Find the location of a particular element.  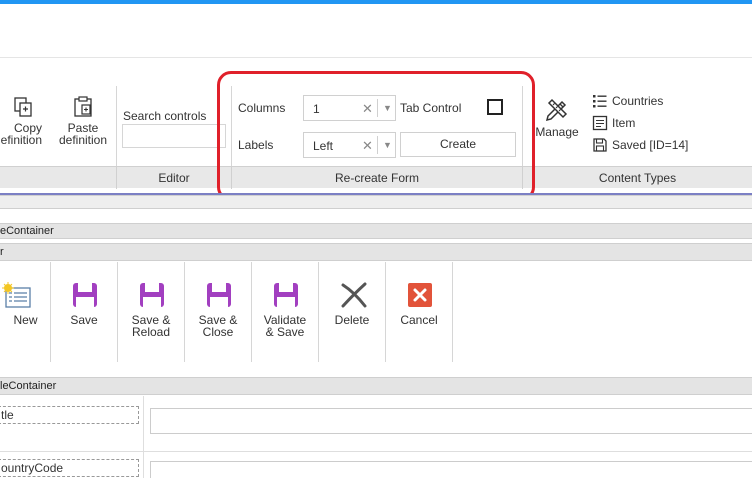

tab-control-checkbox is located at coordinates (495, 107).